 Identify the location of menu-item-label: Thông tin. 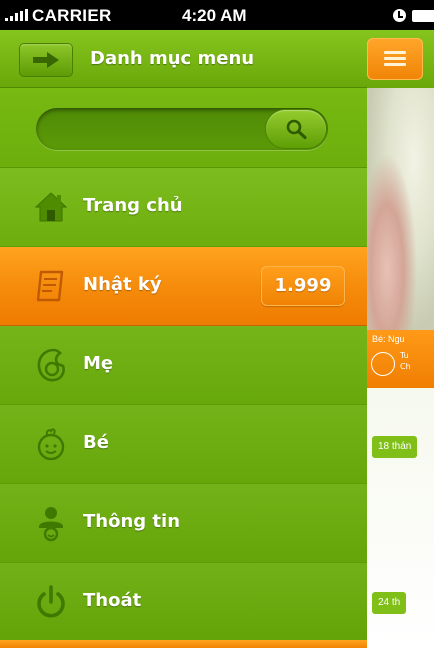
(132, 521).